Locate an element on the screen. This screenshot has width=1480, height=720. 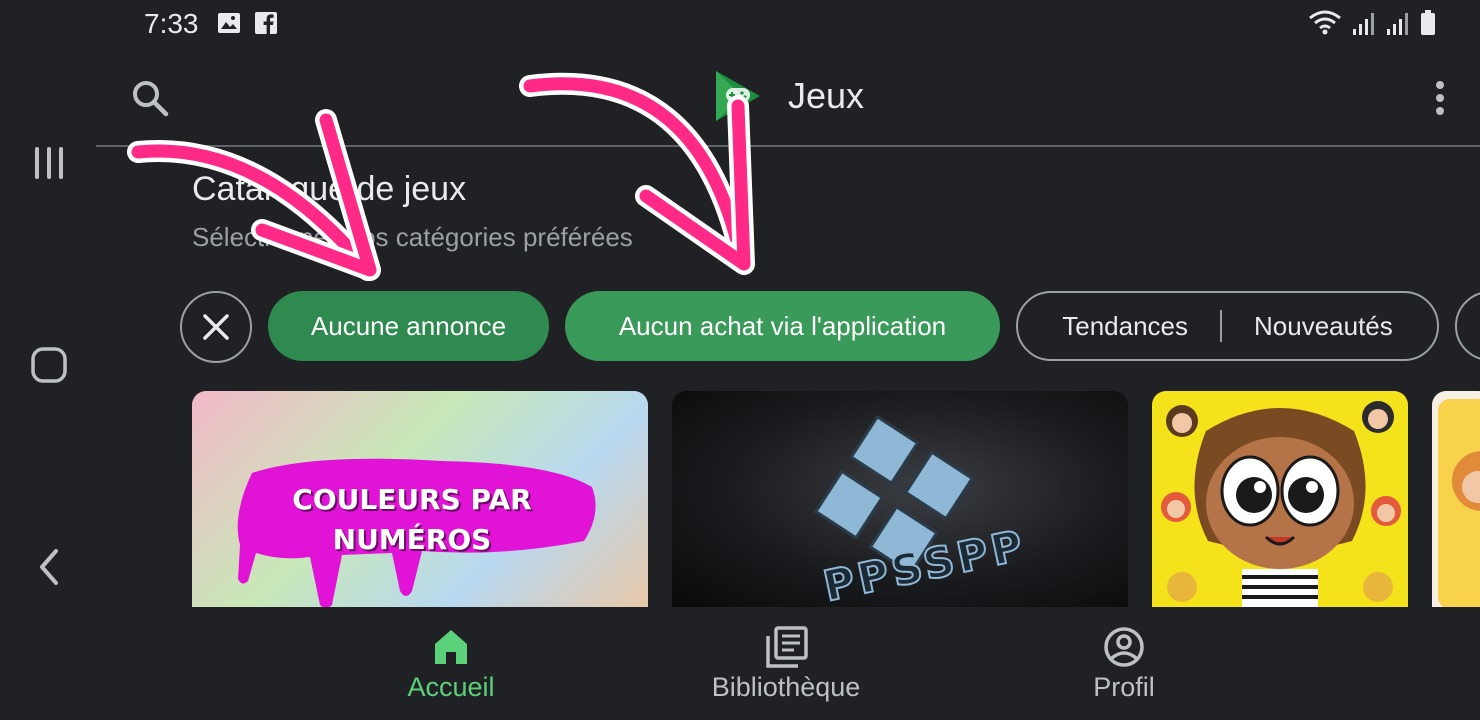
chip-trending: Tendances is located at coordinates (1125, 326).